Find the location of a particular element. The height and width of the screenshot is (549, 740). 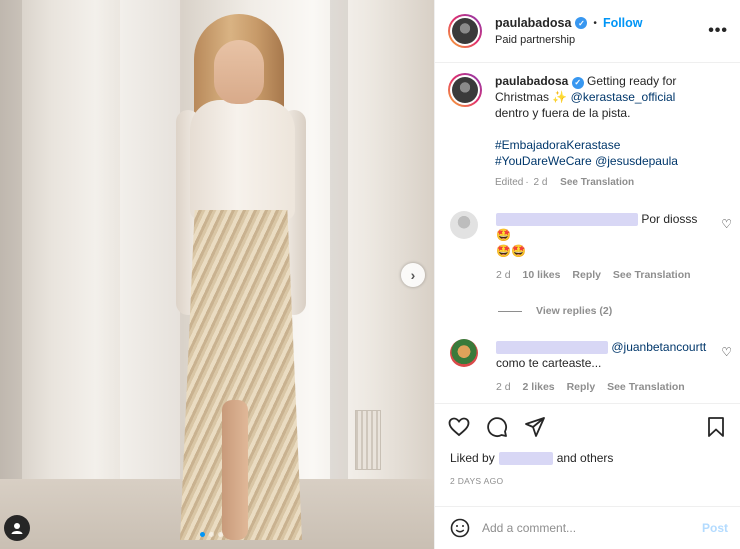

replies-line is located at coordinates (510, 311).